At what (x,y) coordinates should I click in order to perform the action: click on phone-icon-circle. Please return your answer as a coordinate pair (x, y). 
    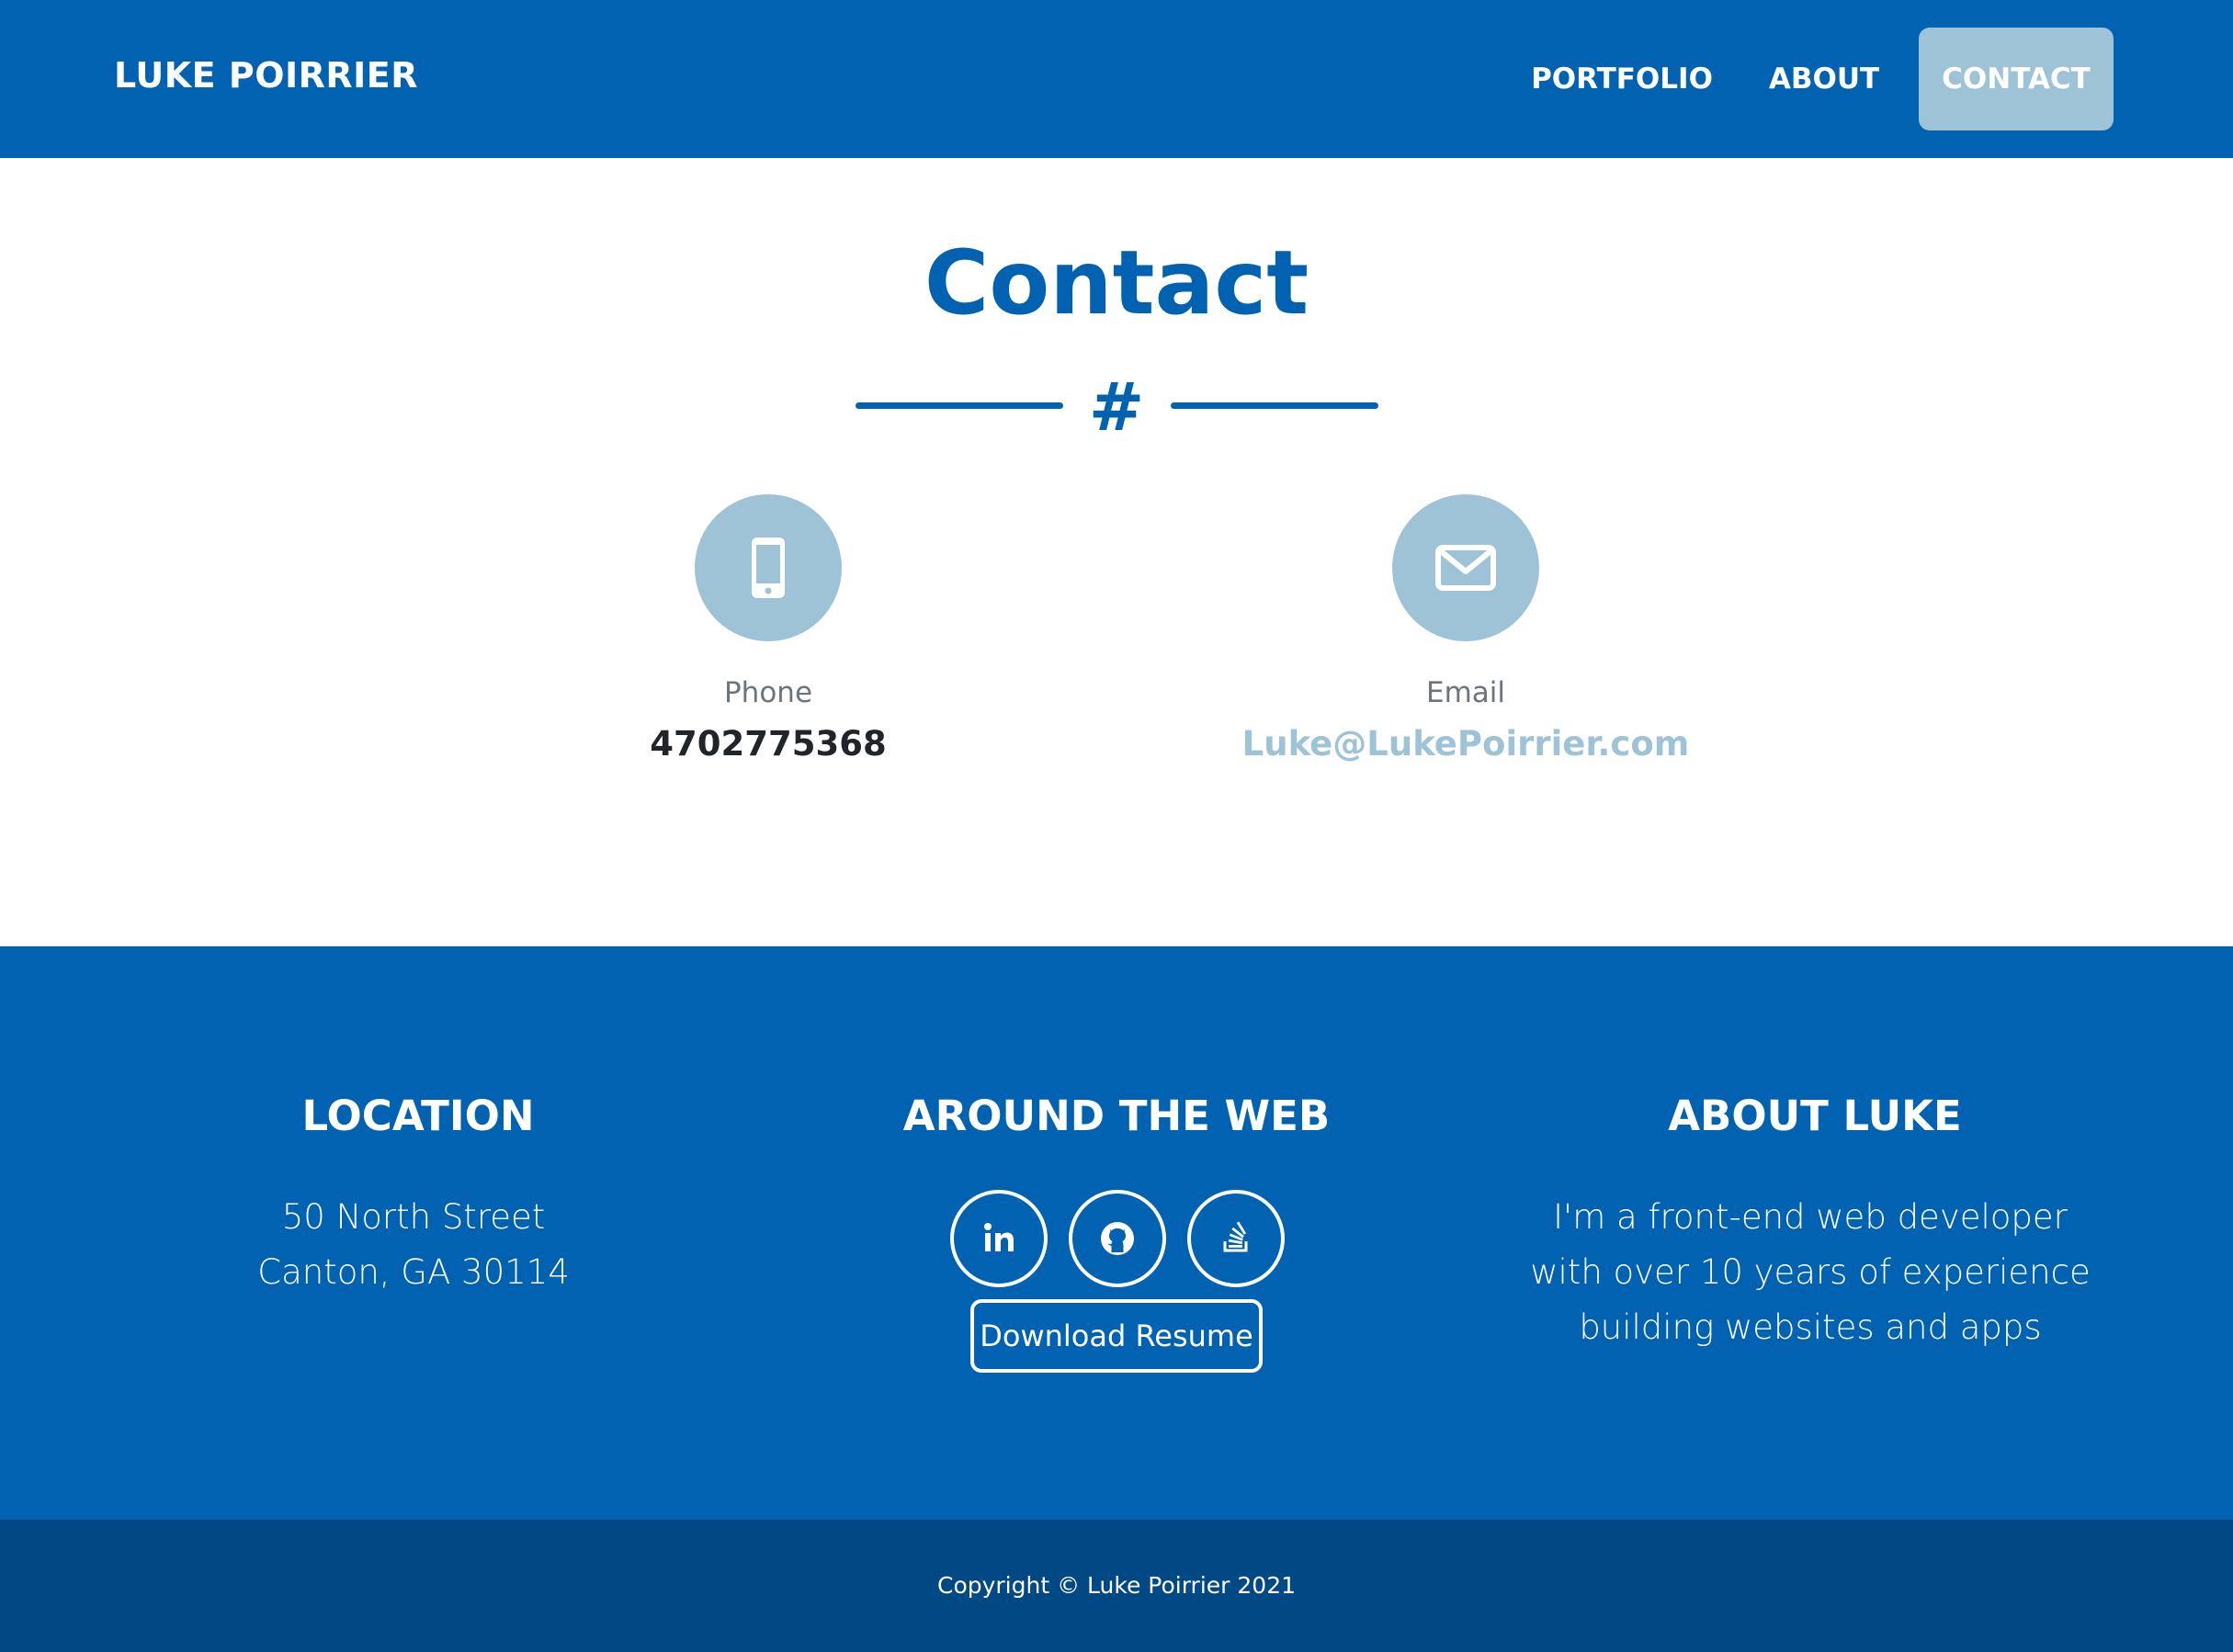
    Looking at the image, I should click on (768, 567).